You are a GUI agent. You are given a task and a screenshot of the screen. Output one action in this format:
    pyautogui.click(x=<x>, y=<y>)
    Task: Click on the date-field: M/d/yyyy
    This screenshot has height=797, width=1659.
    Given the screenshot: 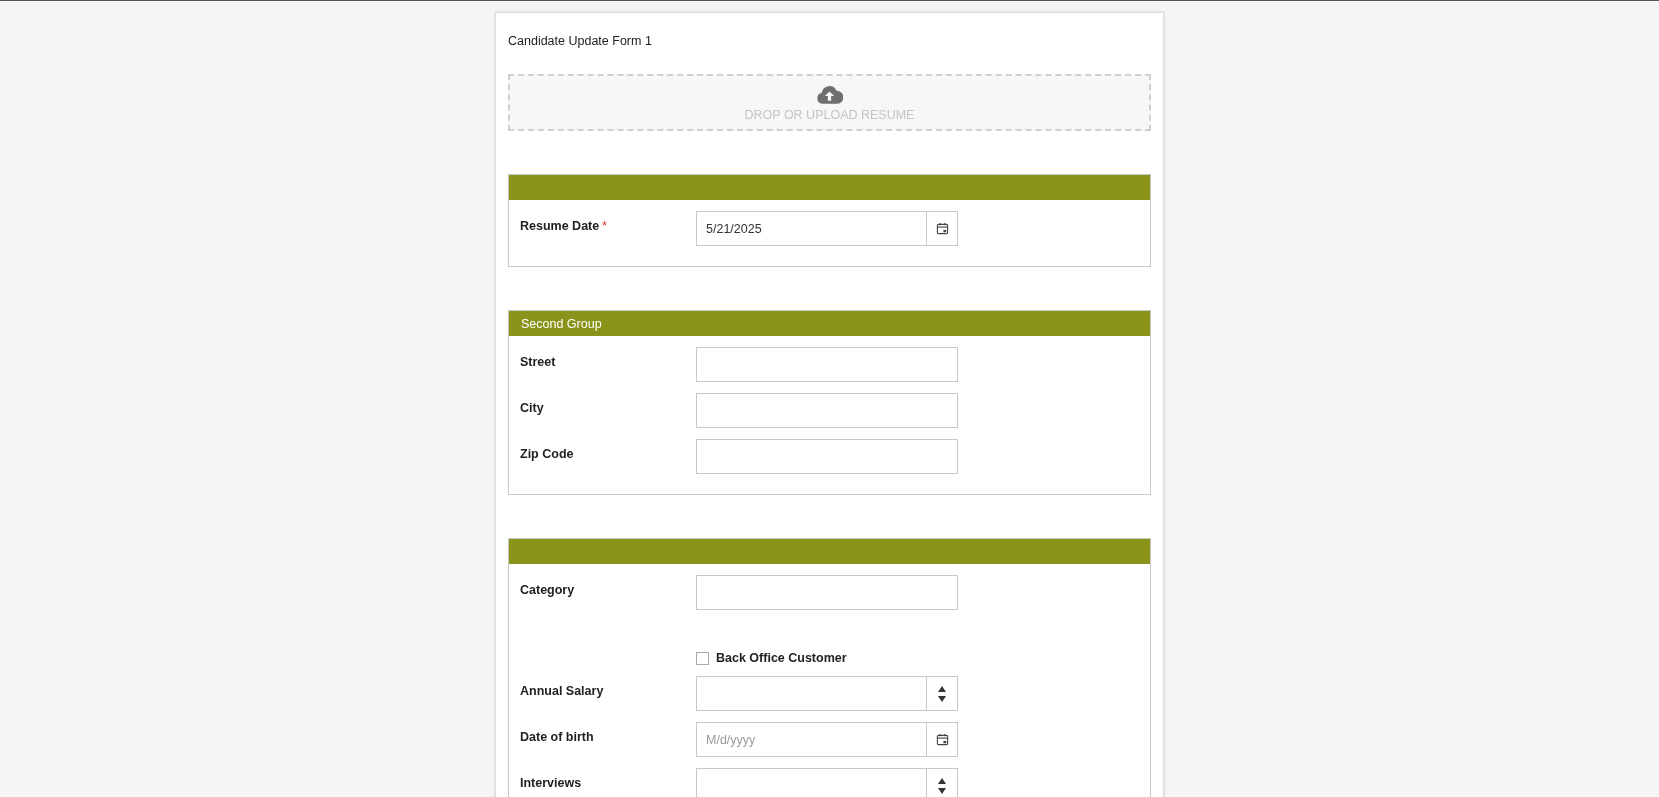 What is the action you would take?
    pyautogui.click(x=811, y=739)
    